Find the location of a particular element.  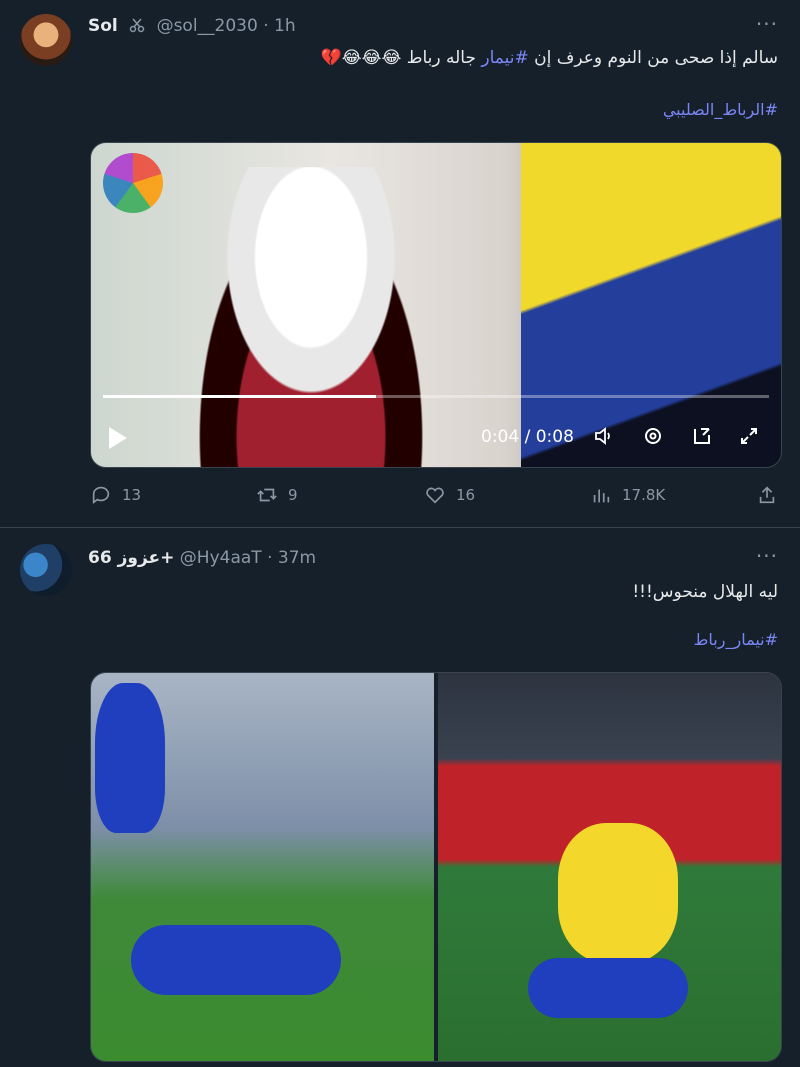

view-count: 17.8K is located at coordinates (644, 495).